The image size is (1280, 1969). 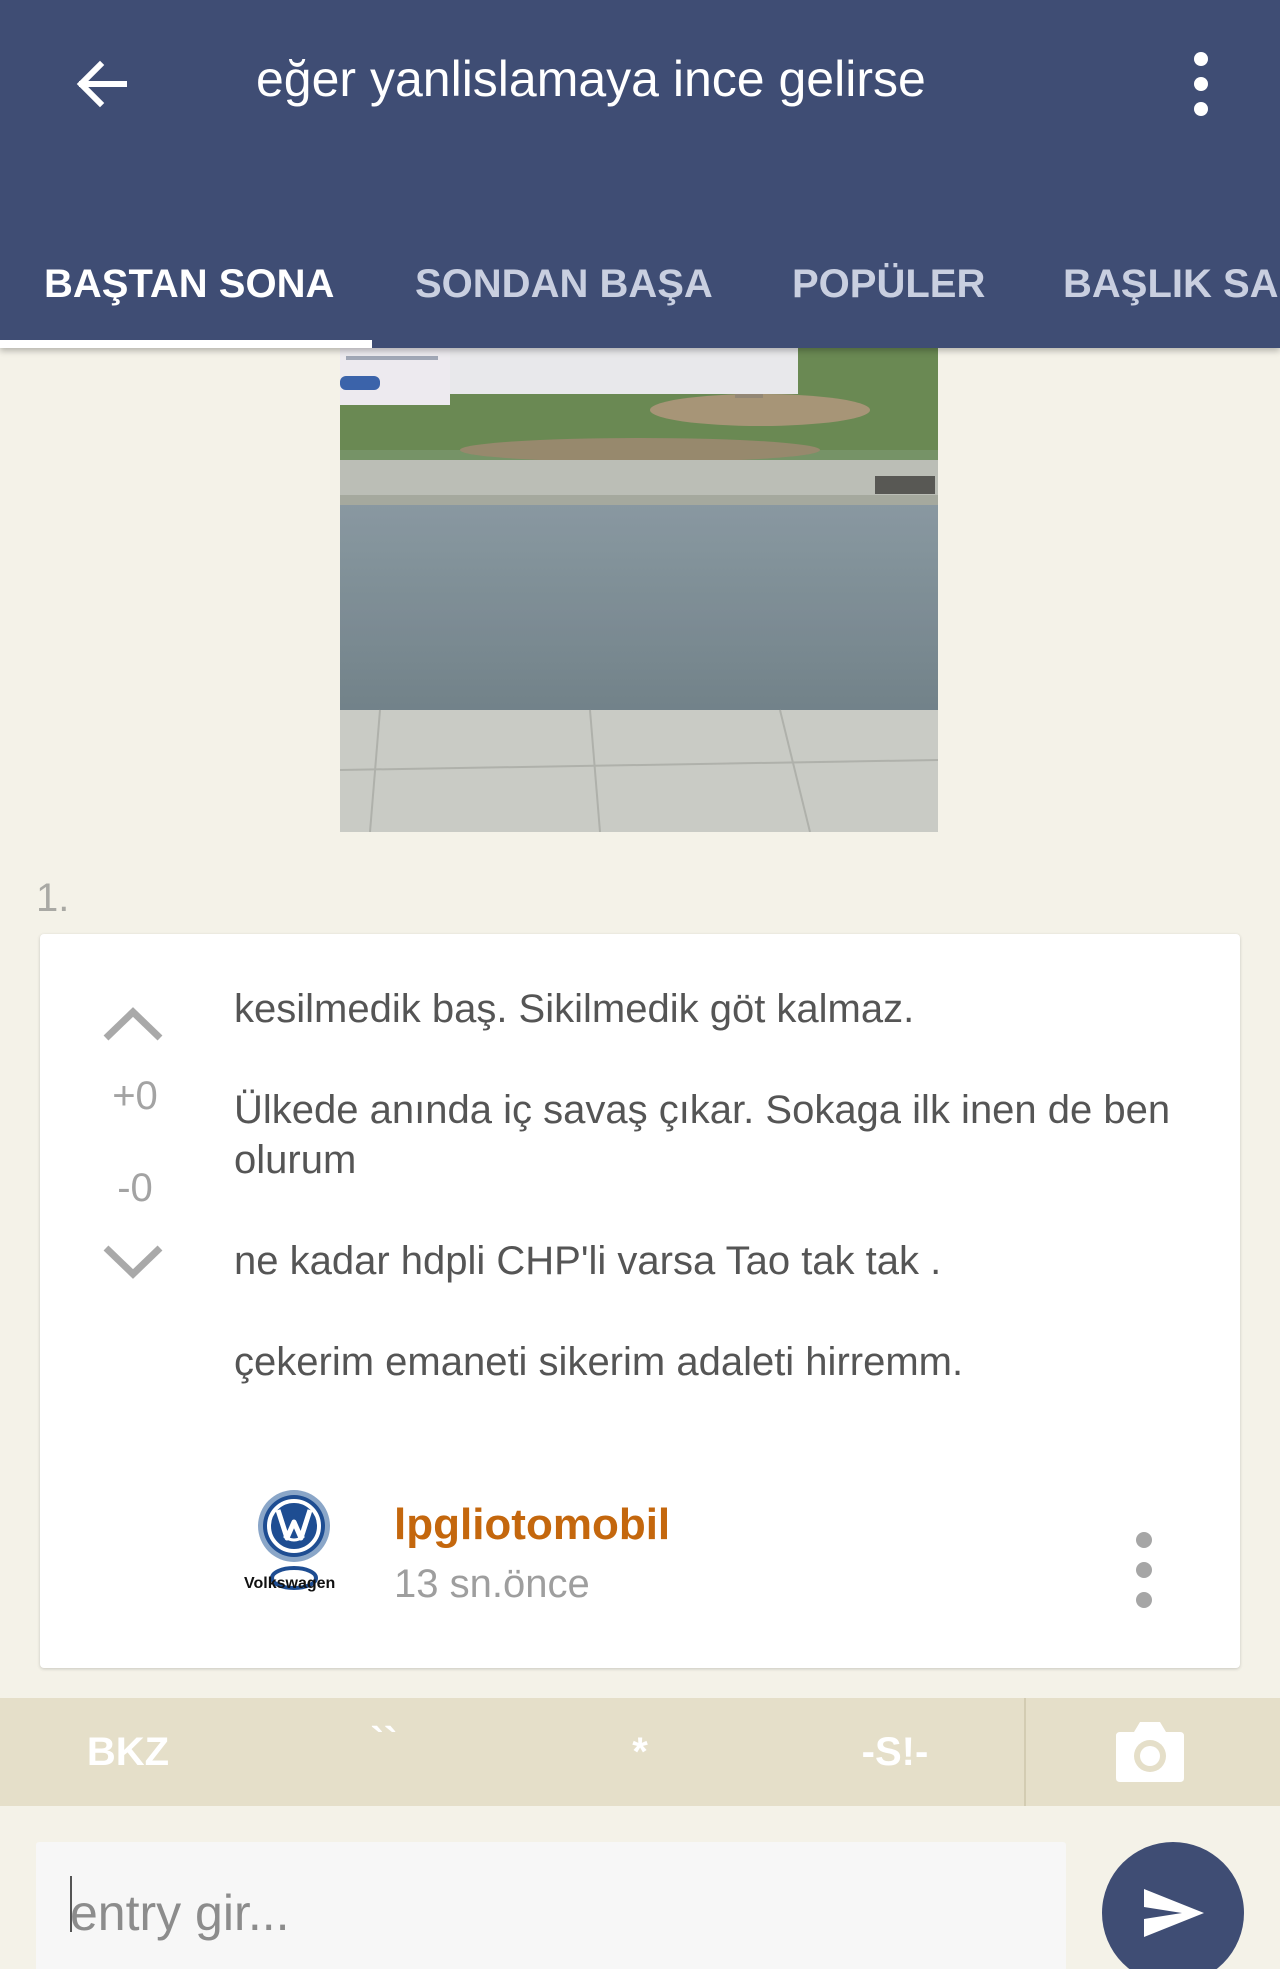 What do you see at coordinates (53, 898) in the screenshot?
I see `entry-number: 1.` at bounding box center [53, 898].